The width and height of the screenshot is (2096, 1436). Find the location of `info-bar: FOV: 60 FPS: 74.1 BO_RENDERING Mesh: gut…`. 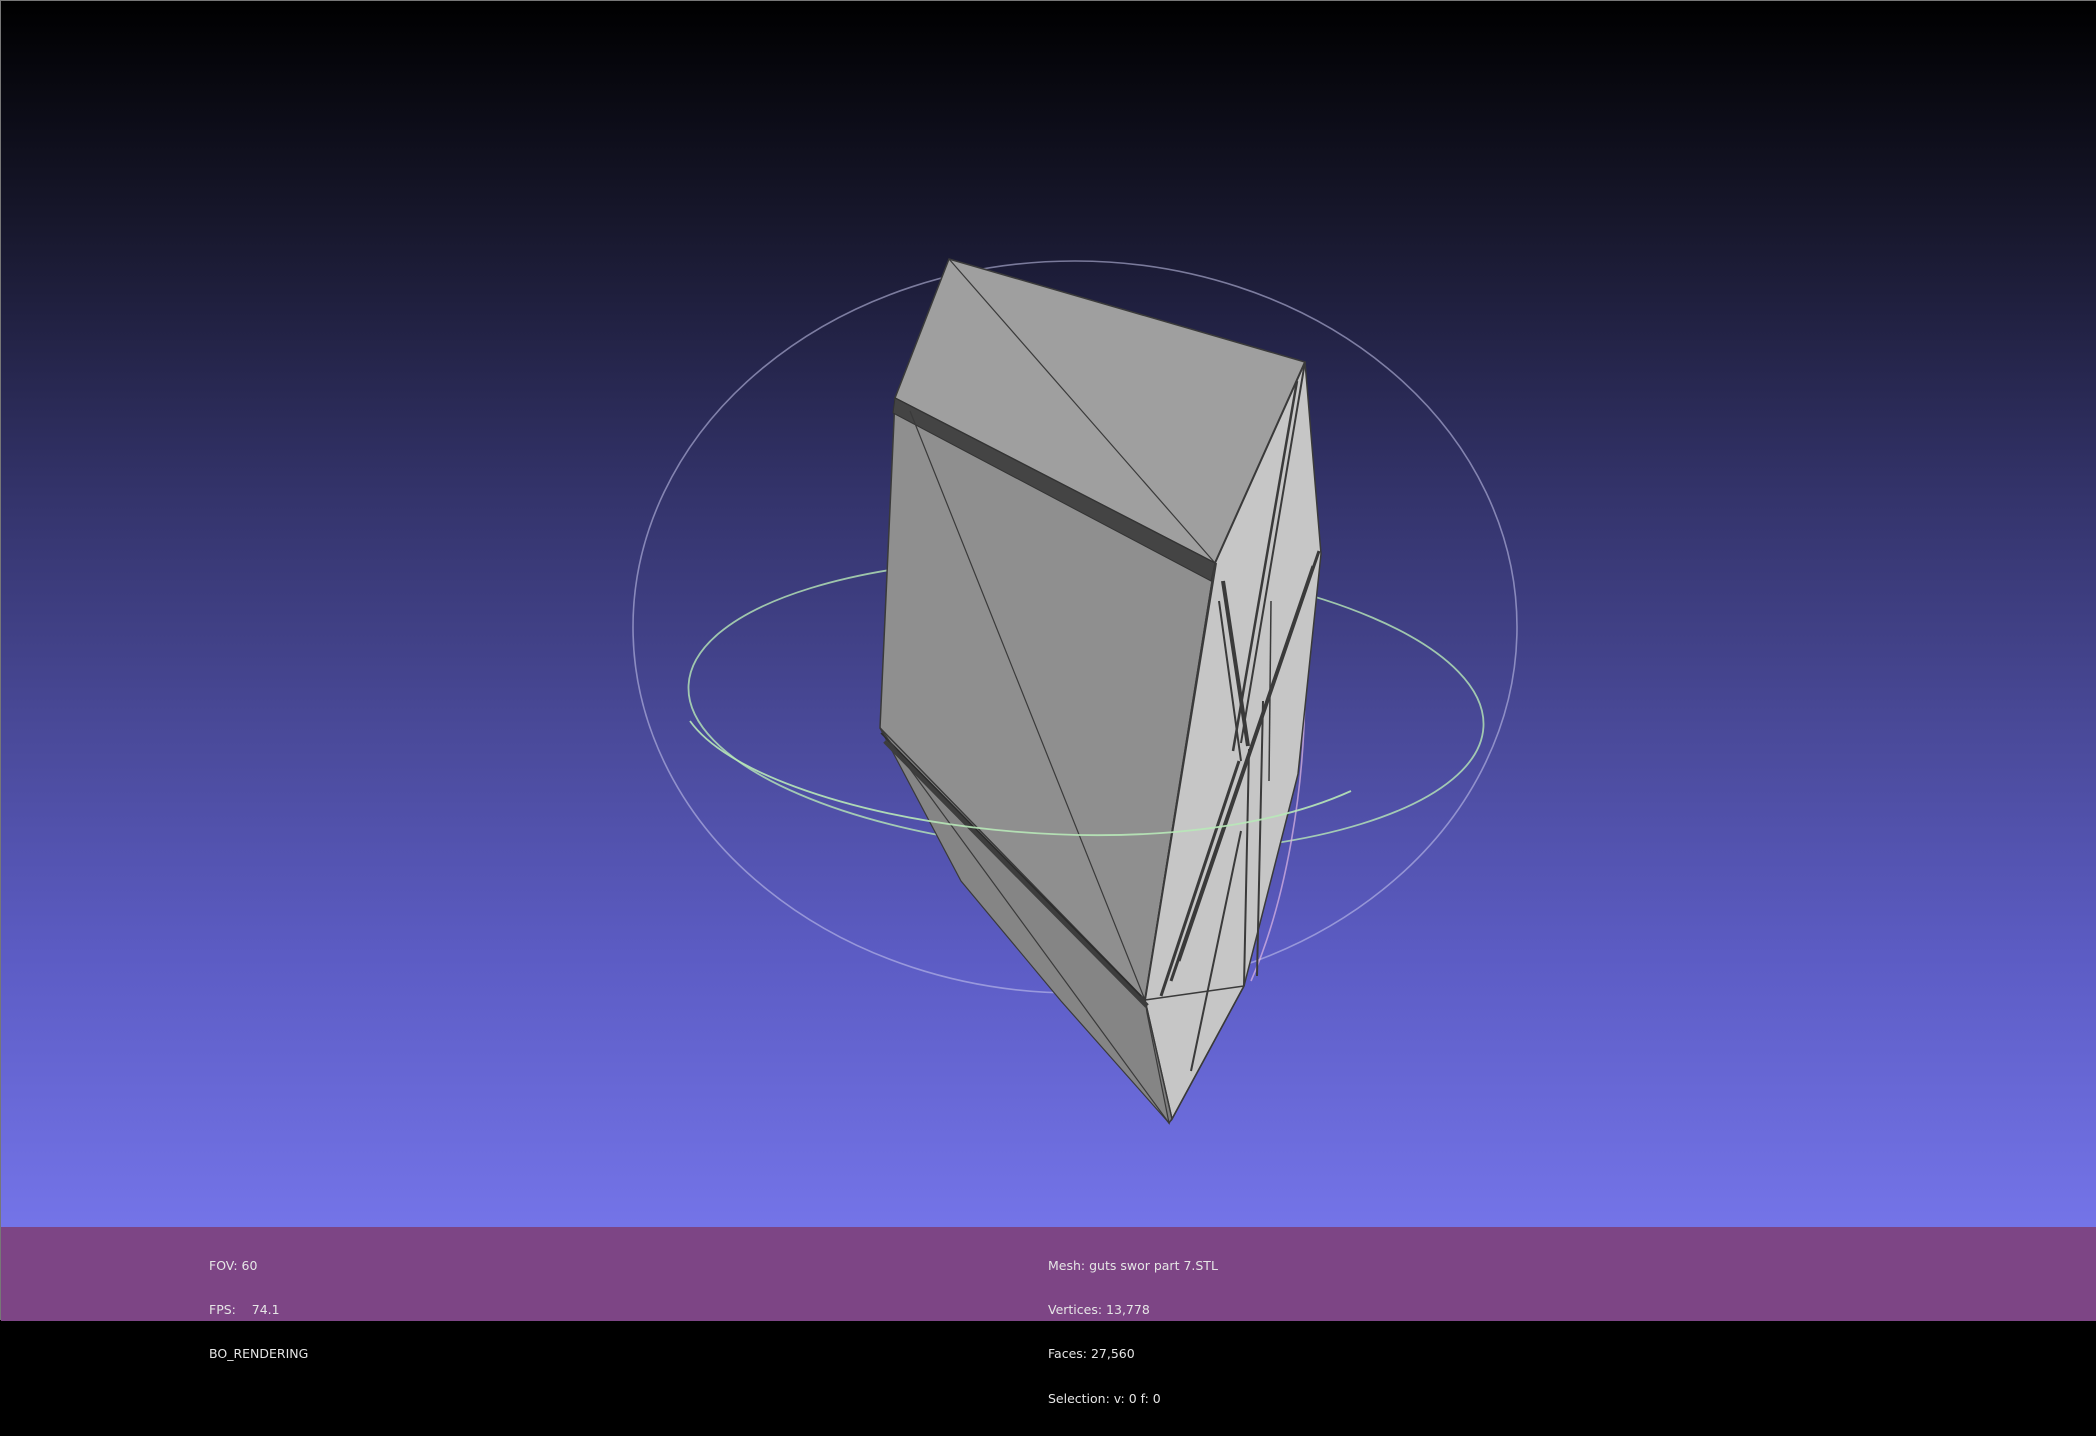

info-bar: FOV: 60 FPS: 74.1 BO_RENDERING Mesh: gut… is located at coordinates (1048, 1316).